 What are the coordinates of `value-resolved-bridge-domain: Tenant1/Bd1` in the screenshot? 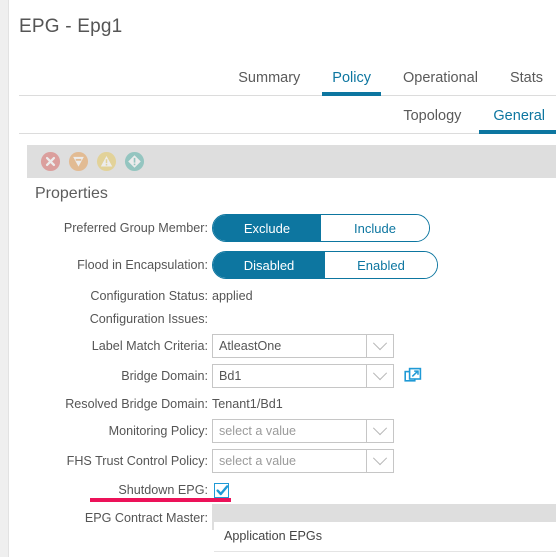 It's located at (247, 403).